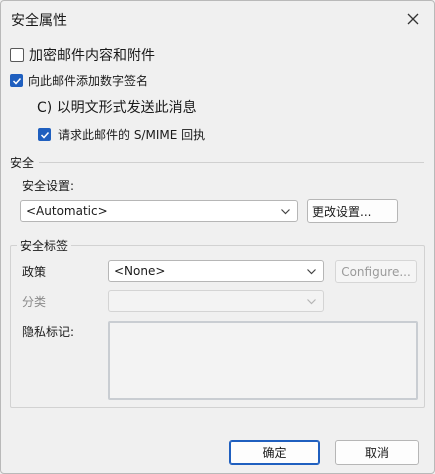 The height and width of the screenshot is (474, 435). I want to click on smime-receipt-checkbox, so click(44, 134).